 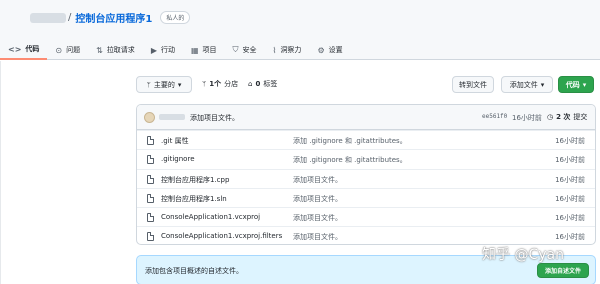 What do you see at coordinates (175, 17) in the screenshot?
I see `private-badge: 私人的` at bounding box center [175, 17].